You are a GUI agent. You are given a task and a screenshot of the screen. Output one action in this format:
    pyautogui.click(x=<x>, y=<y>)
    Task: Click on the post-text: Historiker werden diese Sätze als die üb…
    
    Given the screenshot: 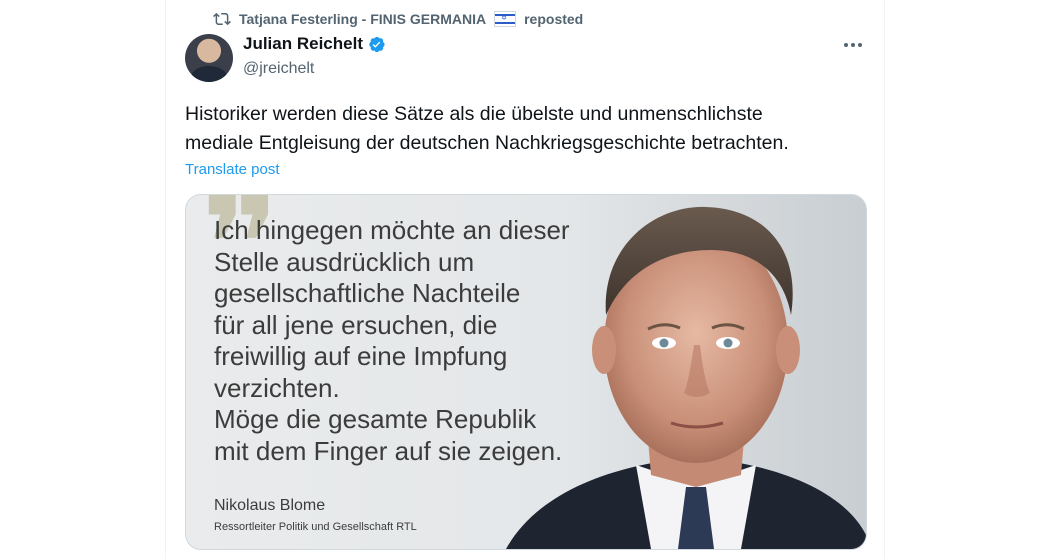 What is the action you would take?
    pyautogui.click(x=525, y=129)
    